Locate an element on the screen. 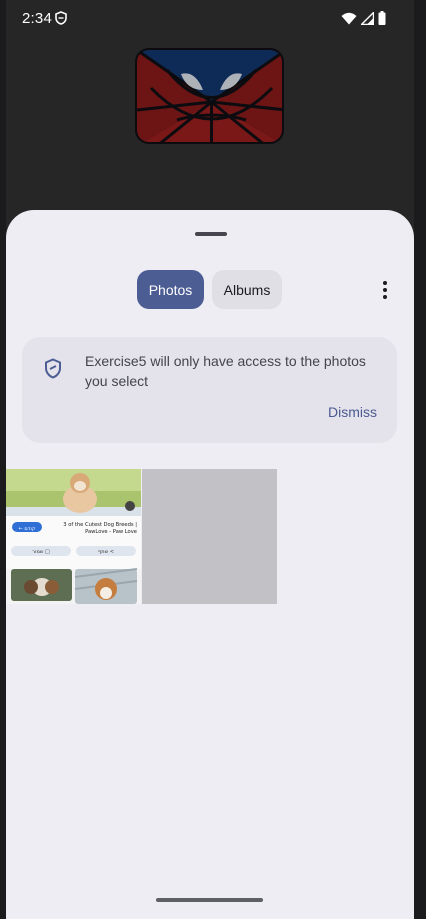  dismiss-button: Dismiss is located at coordinates (352, 412).